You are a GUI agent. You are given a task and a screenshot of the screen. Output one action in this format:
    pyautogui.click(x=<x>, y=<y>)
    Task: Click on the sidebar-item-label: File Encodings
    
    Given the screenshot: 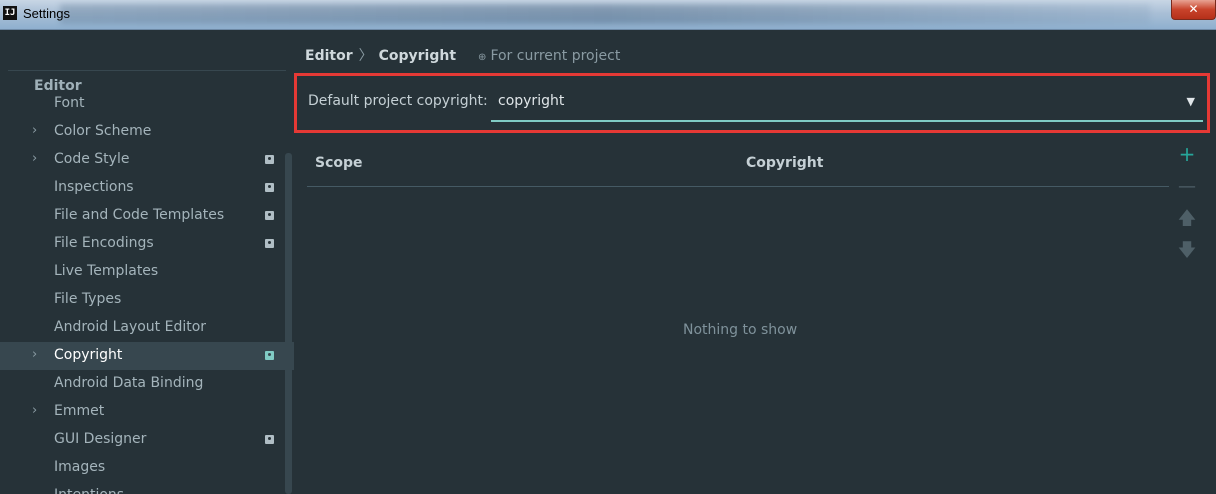 What is the action you would take?
    pyautogui.click(x=104, y=243)
    